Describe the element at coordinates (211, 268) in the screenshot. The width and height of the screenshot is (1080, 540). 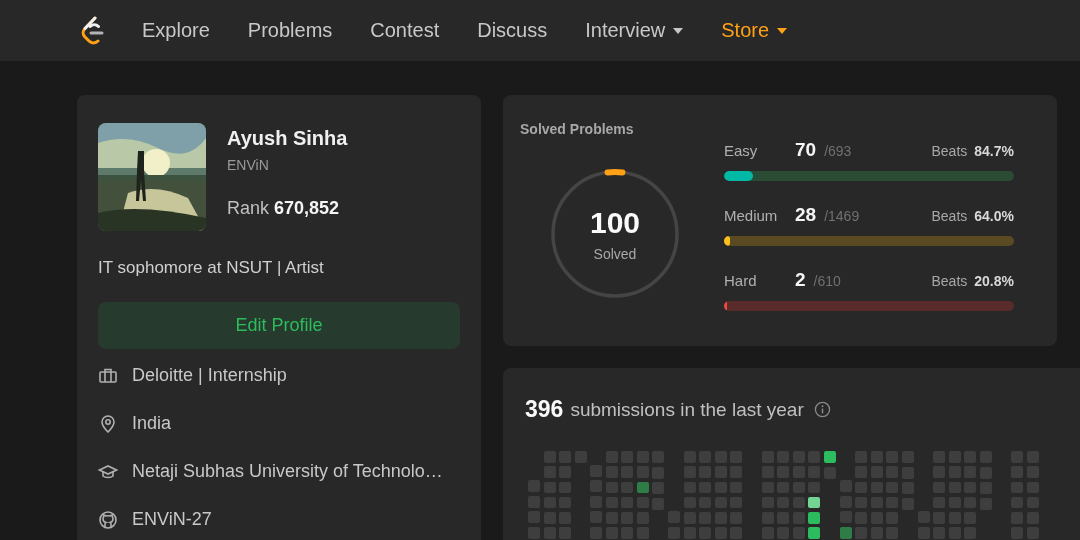
I see `bio-text: IT sophomore at NSUT | Artist` at that location.